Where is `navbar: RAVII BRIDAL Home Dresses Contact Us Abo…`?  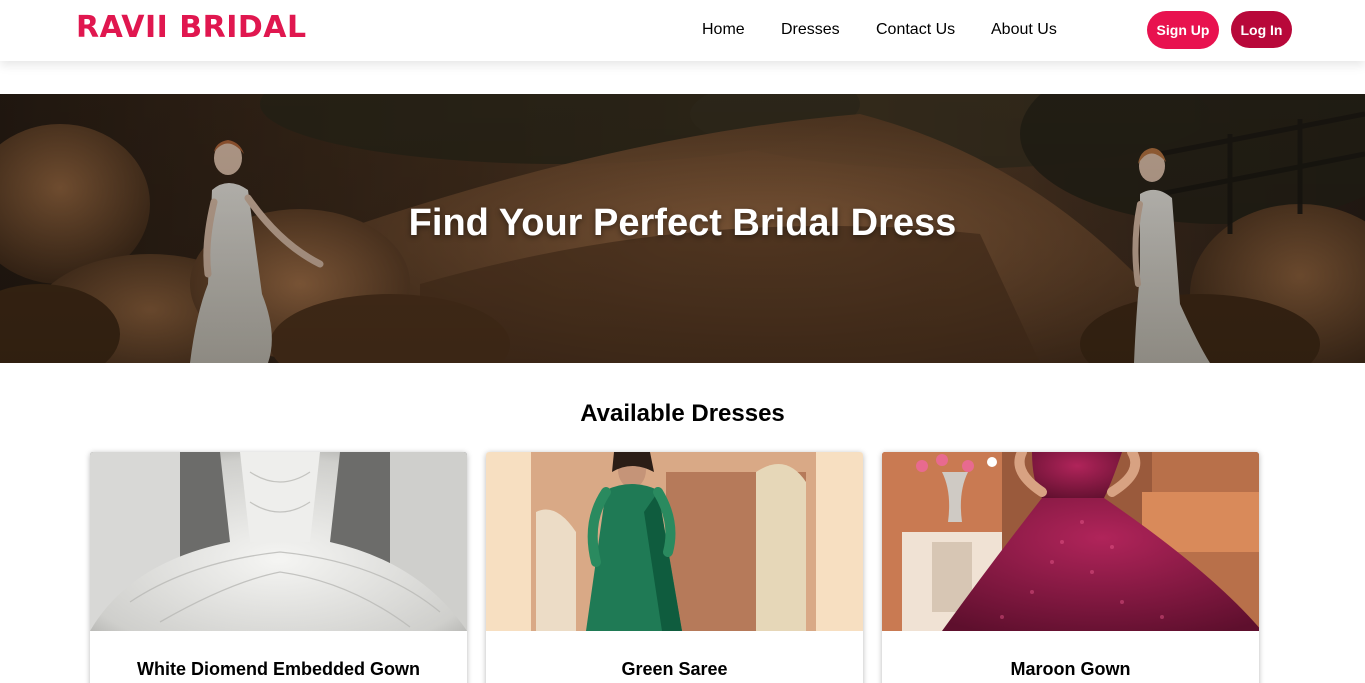 navbar: RAVII BRIDAL Home Dresses Contact Us Abo… is located at coordinates (682, 30).